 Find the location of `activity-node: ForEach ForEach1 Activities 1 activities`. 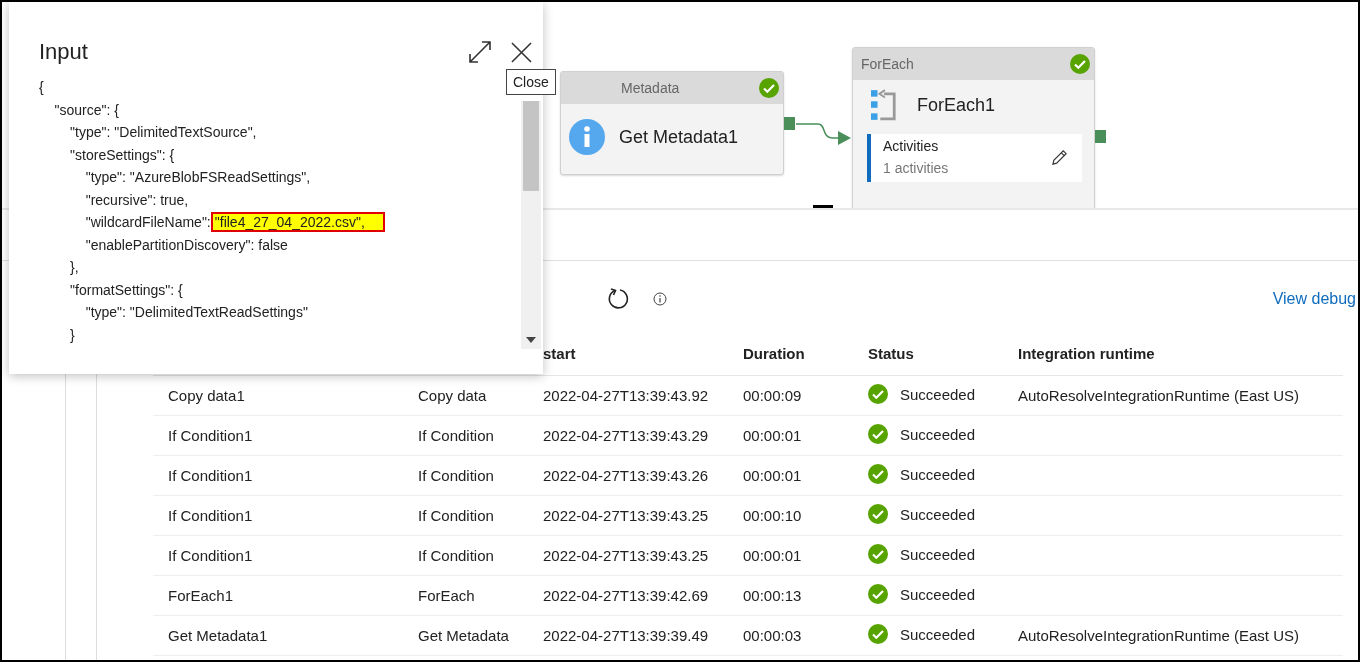

activity-node: ForEach ForEach1 Activities 1 activities is located at coordinates (973, 127).